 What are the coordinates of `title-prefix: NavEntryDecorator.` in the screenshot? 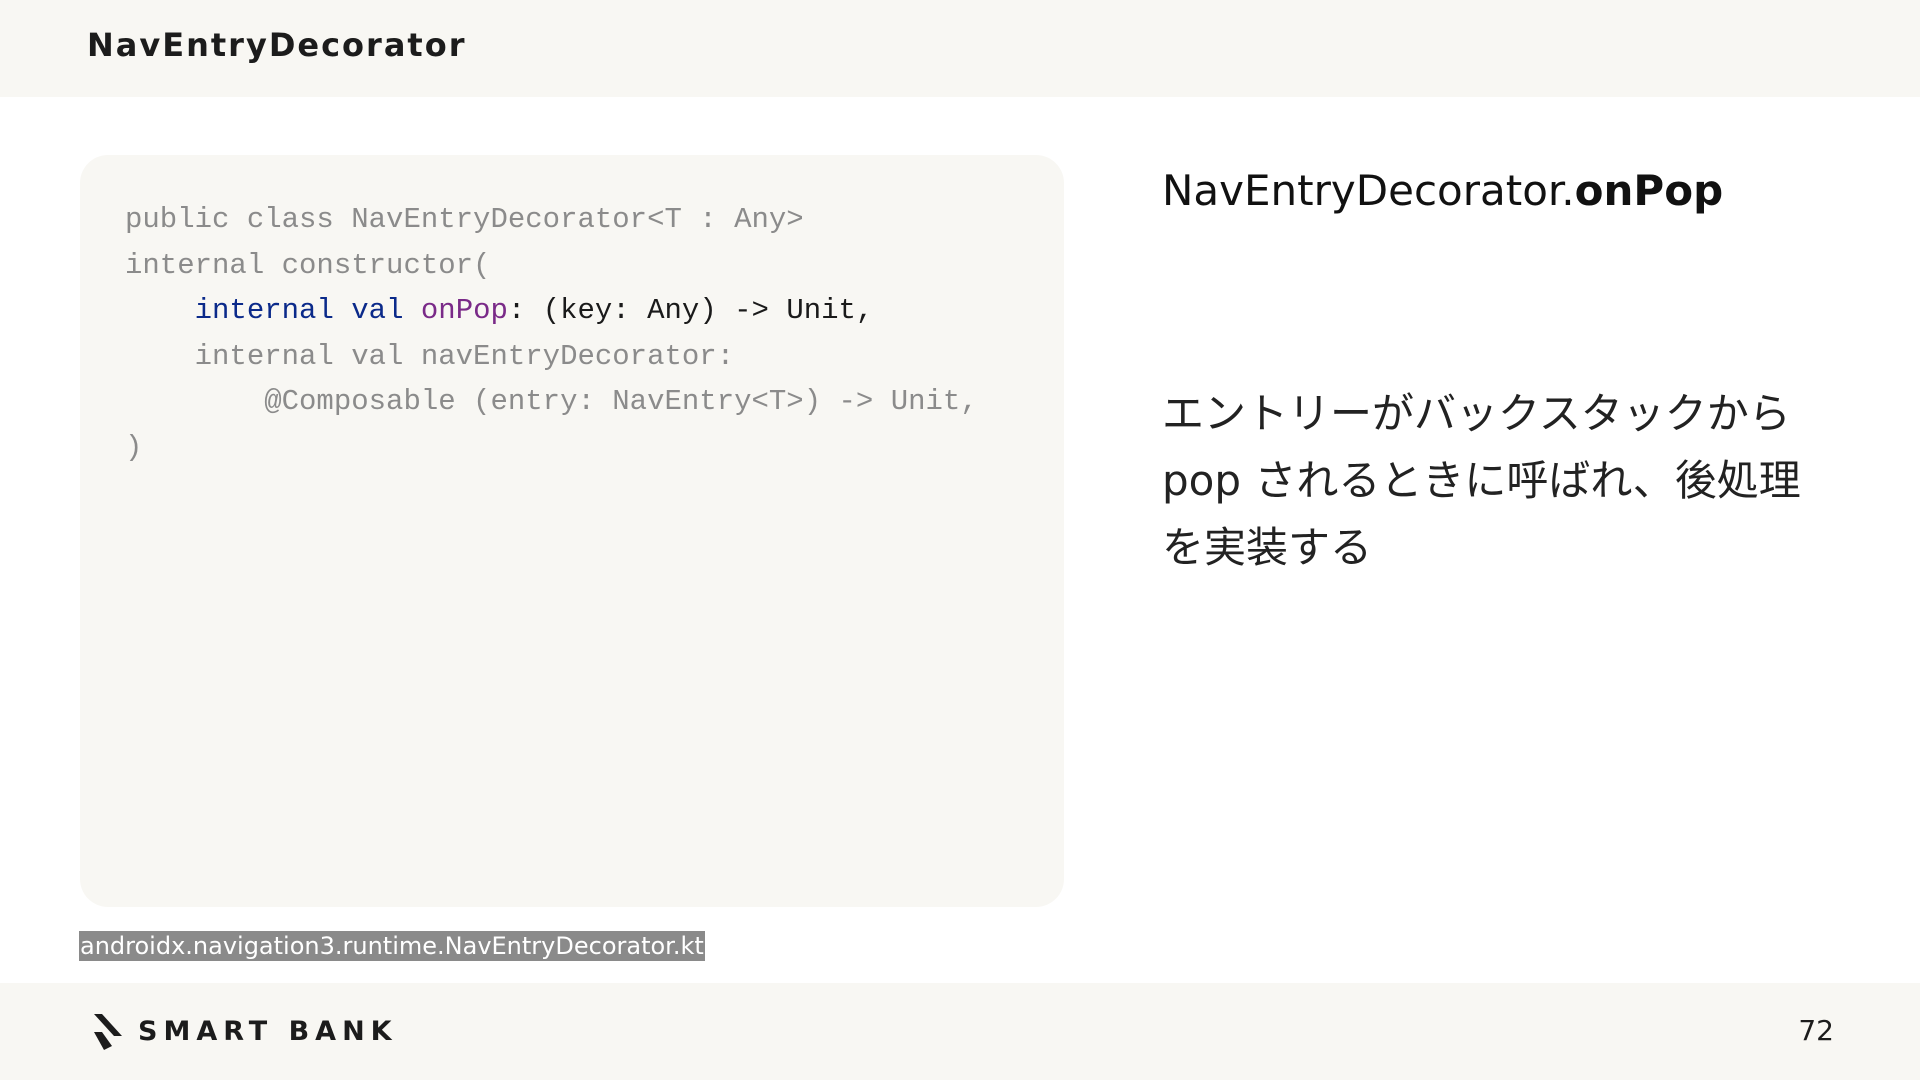 It's located at (1368, 190).